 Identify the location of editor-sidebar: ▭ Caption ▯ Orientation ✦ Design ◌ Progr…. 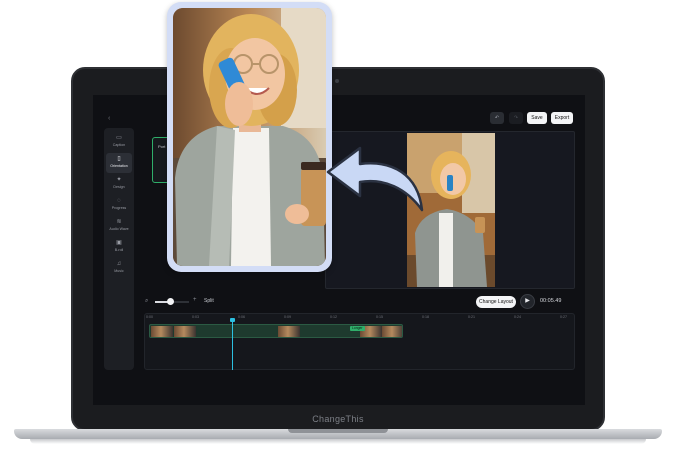
(119, 249).